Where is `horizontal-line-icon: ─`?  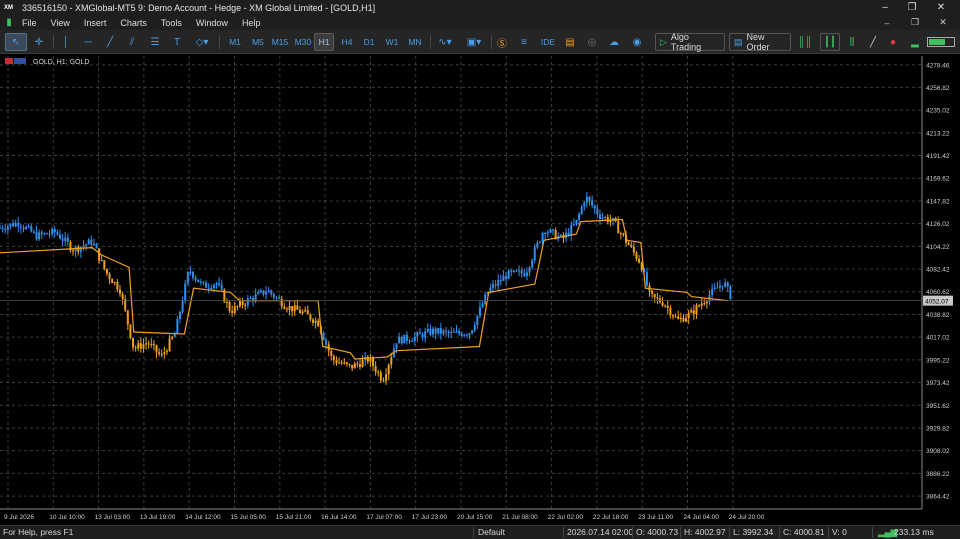 horizontal-line-icon: ─ is located at coordinates (88, 42).